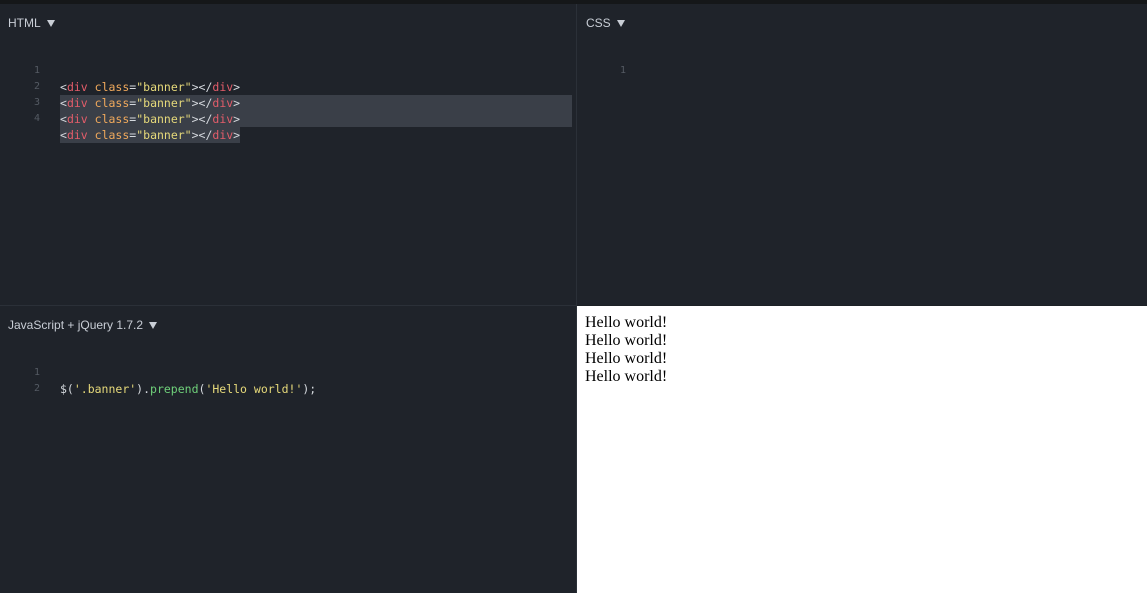 This screenshot has height=593, width=1147. Describe the element at coordinates (36, 388) in the screenshot. I see `line-number: 2` at that location.